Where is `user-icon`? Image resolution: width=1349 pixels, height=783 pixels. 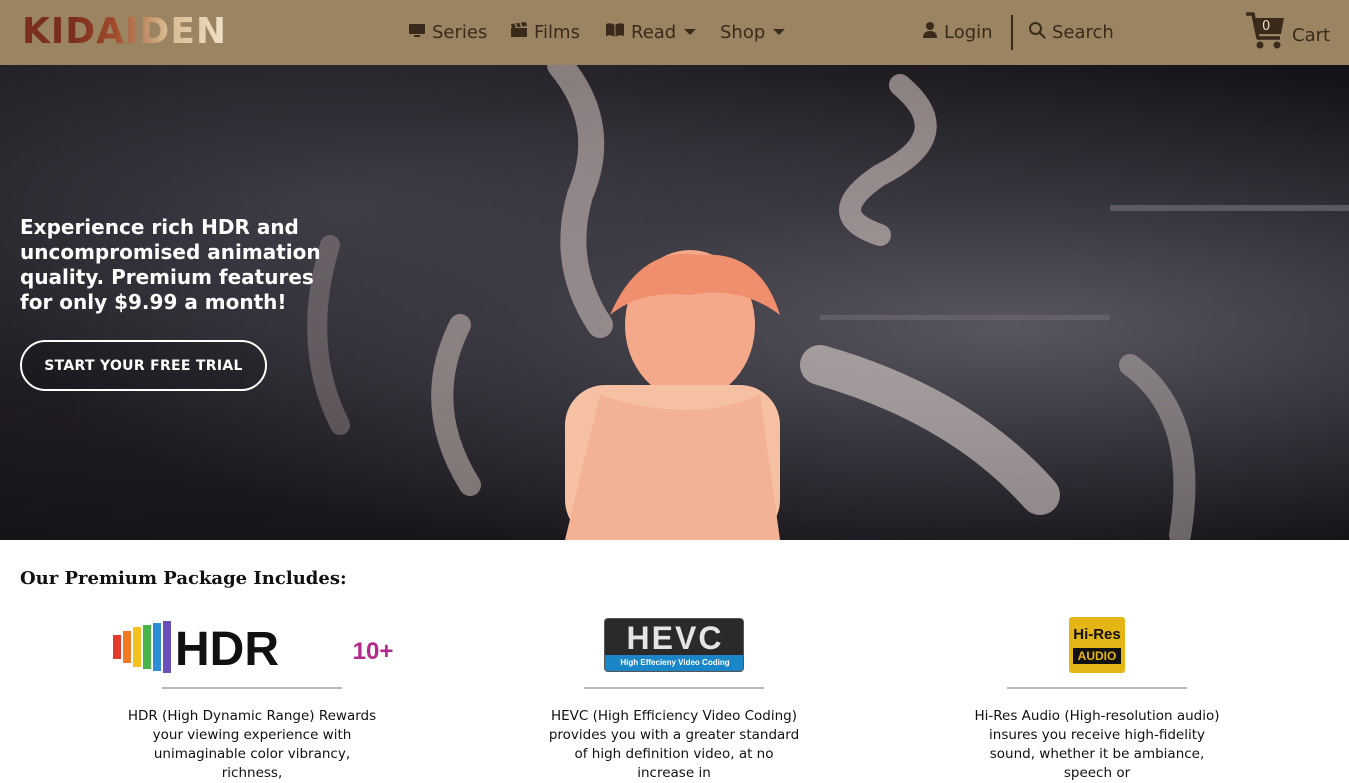 user-icon is located at coordinates (930, 32).